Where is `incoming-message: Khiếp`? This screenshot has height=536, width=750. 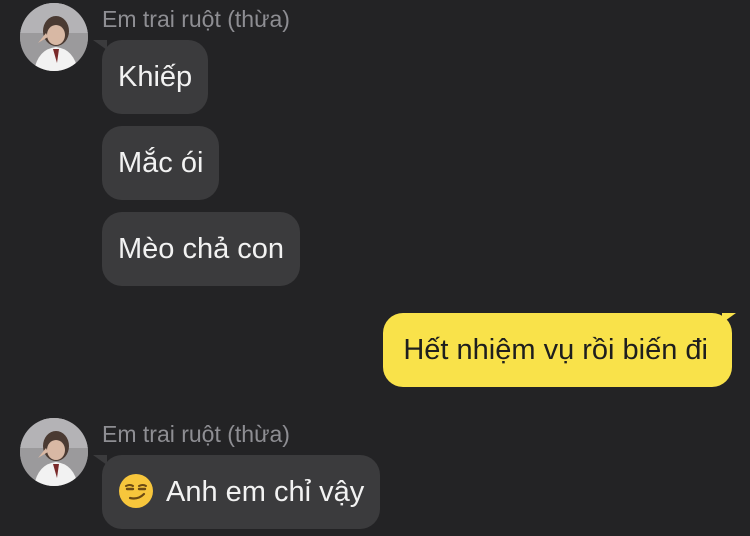 incoming-message: Khiếp is located at coordinates (155, 77).